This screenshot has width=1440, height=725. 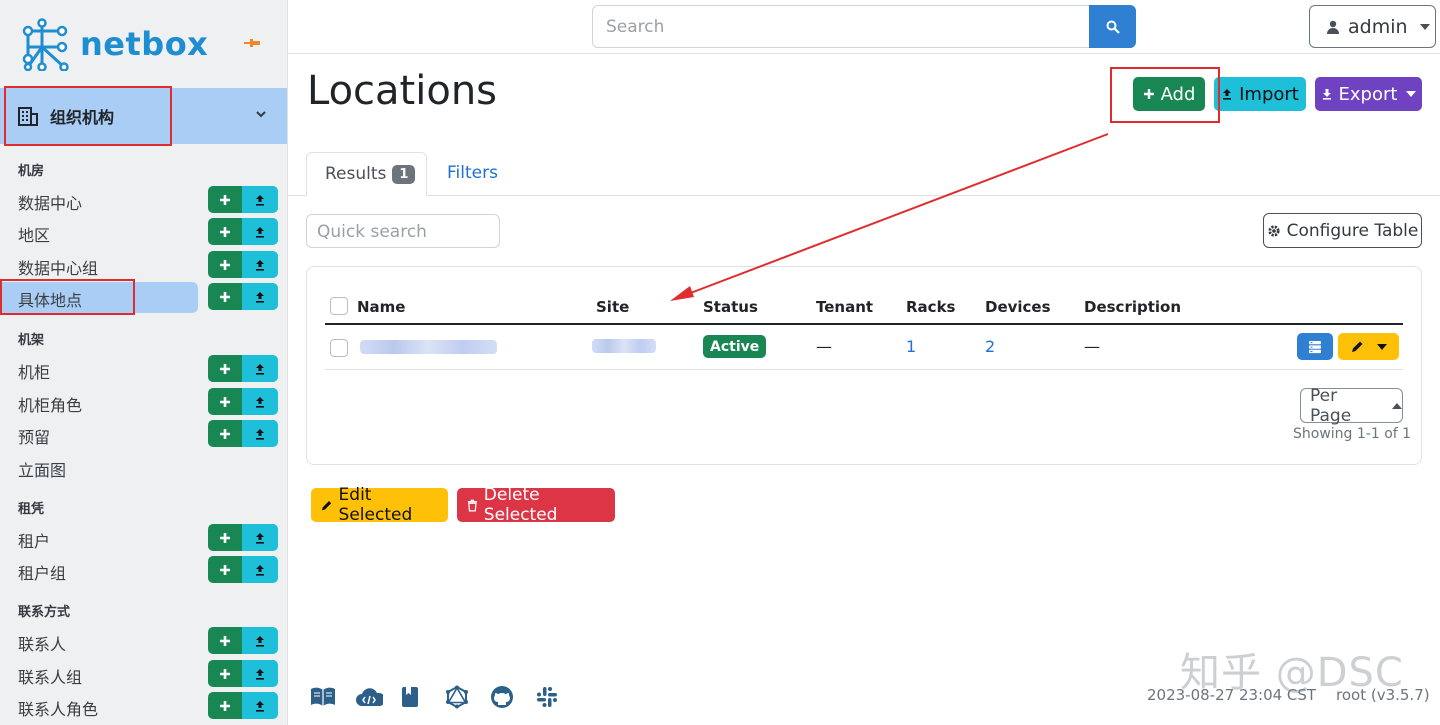 What do you see at coordinates (332, 697) in the screenshot?
I see `docs-link` at bounding box center [332, 697].